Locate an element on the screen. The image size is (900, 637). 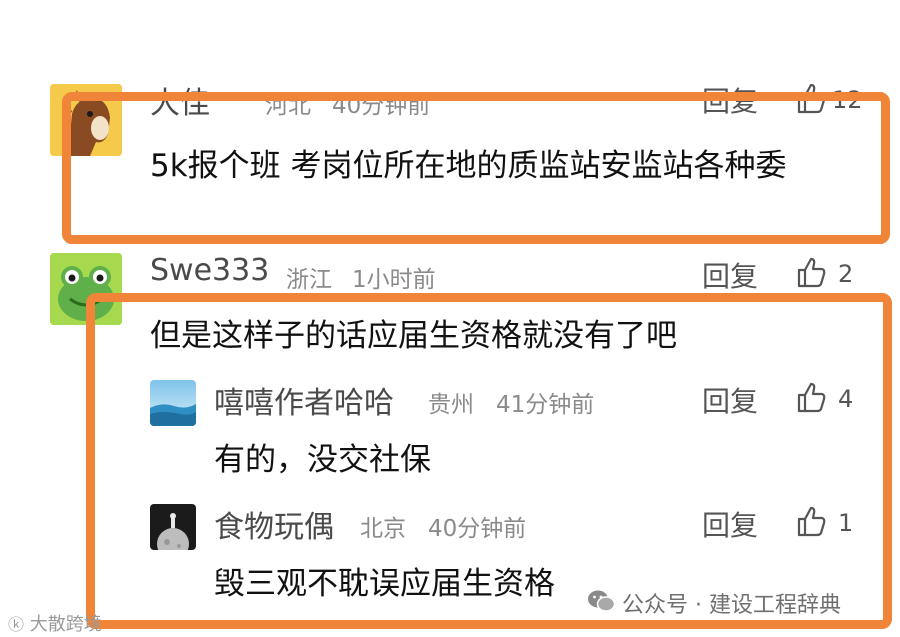
like-count: 2 is located at coordinates (846, 274).